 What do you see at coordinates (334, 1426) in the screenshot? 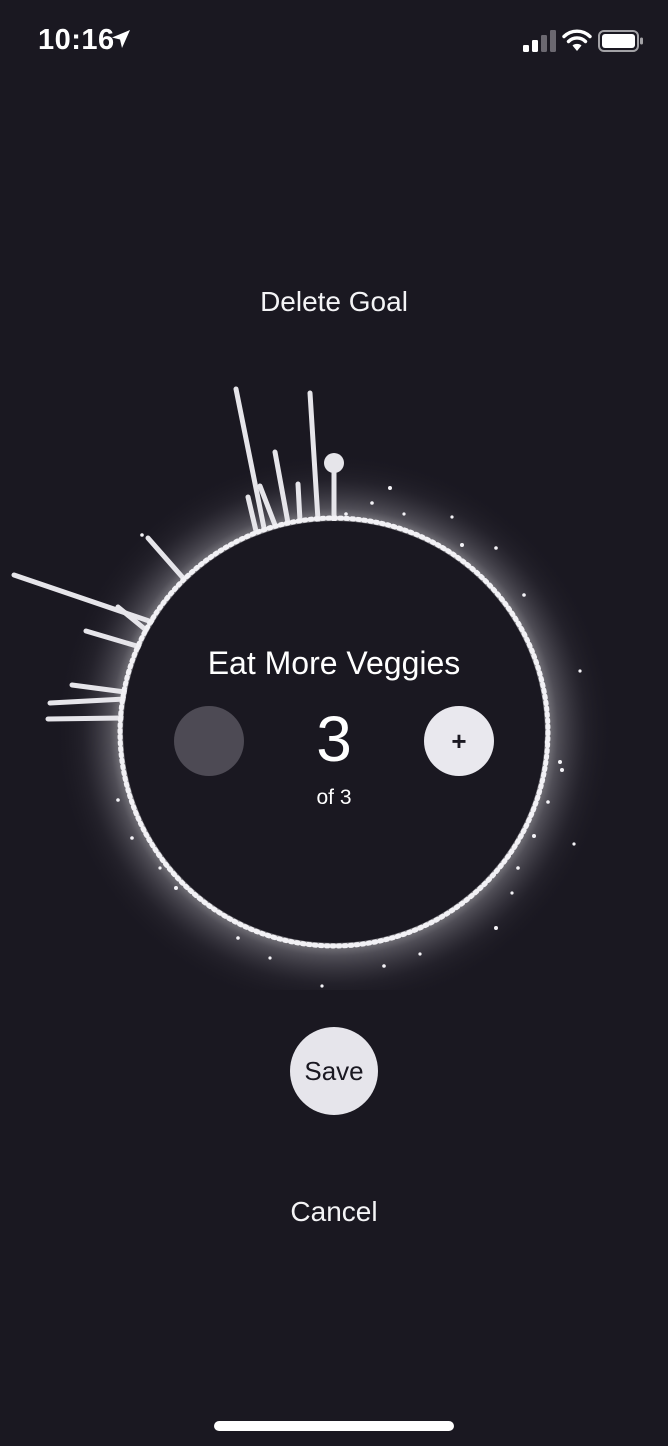
I see `home-indicator` at bounding box center [334, 1426].